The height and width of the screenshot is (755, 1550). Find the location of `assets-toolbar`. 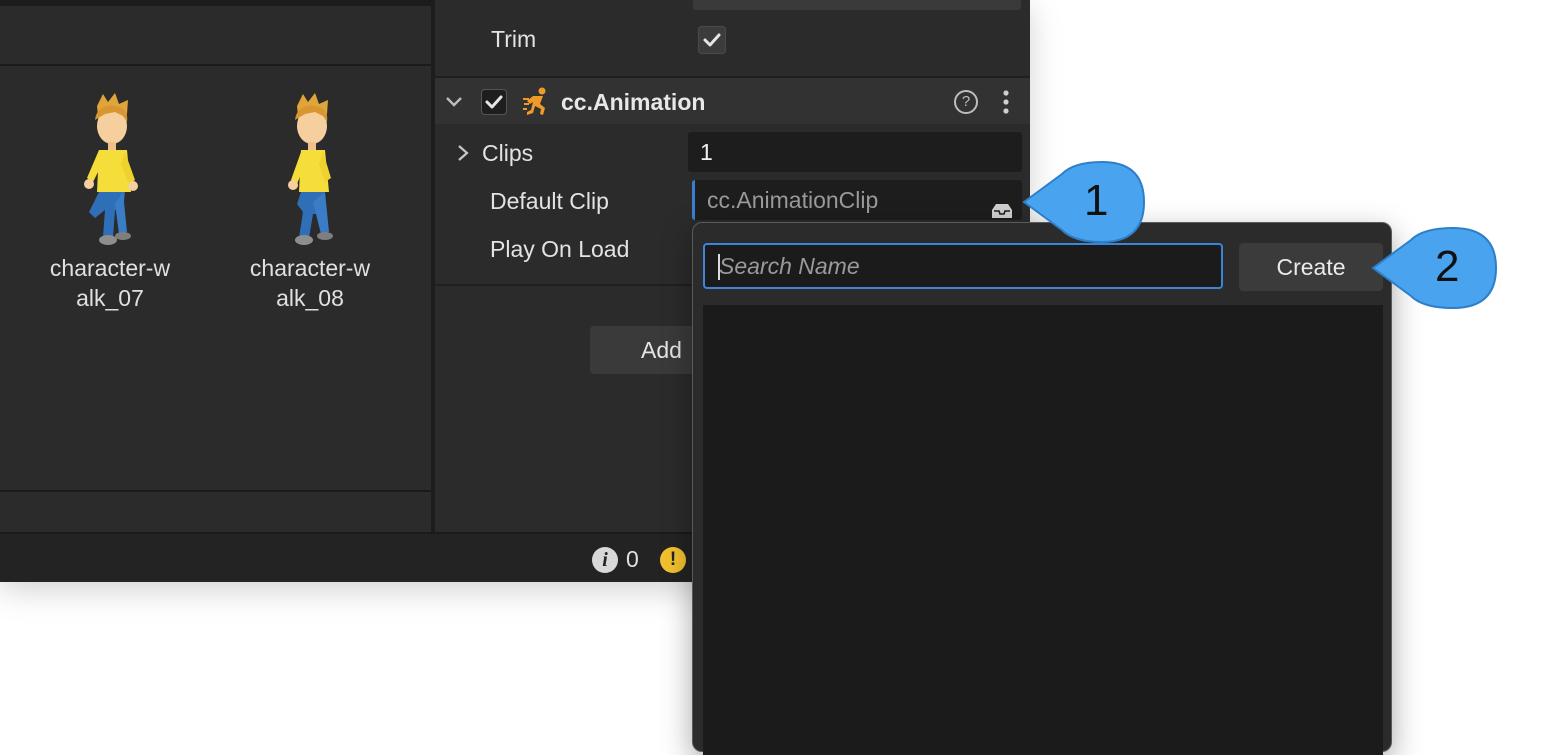

assets-toolbar is located at coordinates (215, 3).